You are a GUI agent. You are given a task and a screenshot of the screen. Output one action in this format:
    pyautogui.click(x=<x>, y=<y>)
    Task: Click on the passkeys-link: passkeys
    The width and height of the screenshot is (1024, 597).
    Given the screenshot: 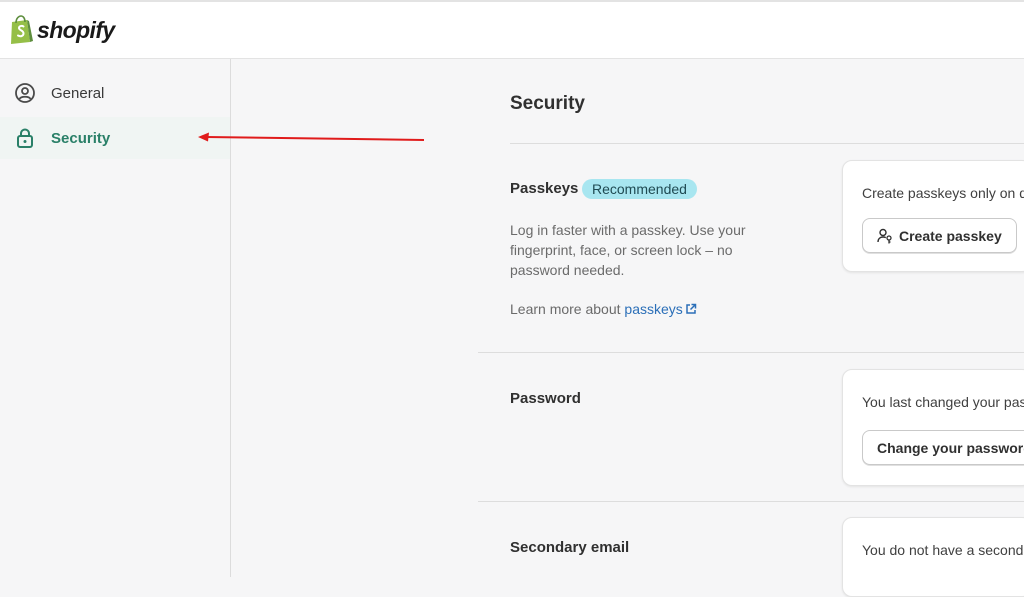 What is the action you would take?
    pyautogui.click(x=653, y=309)
    